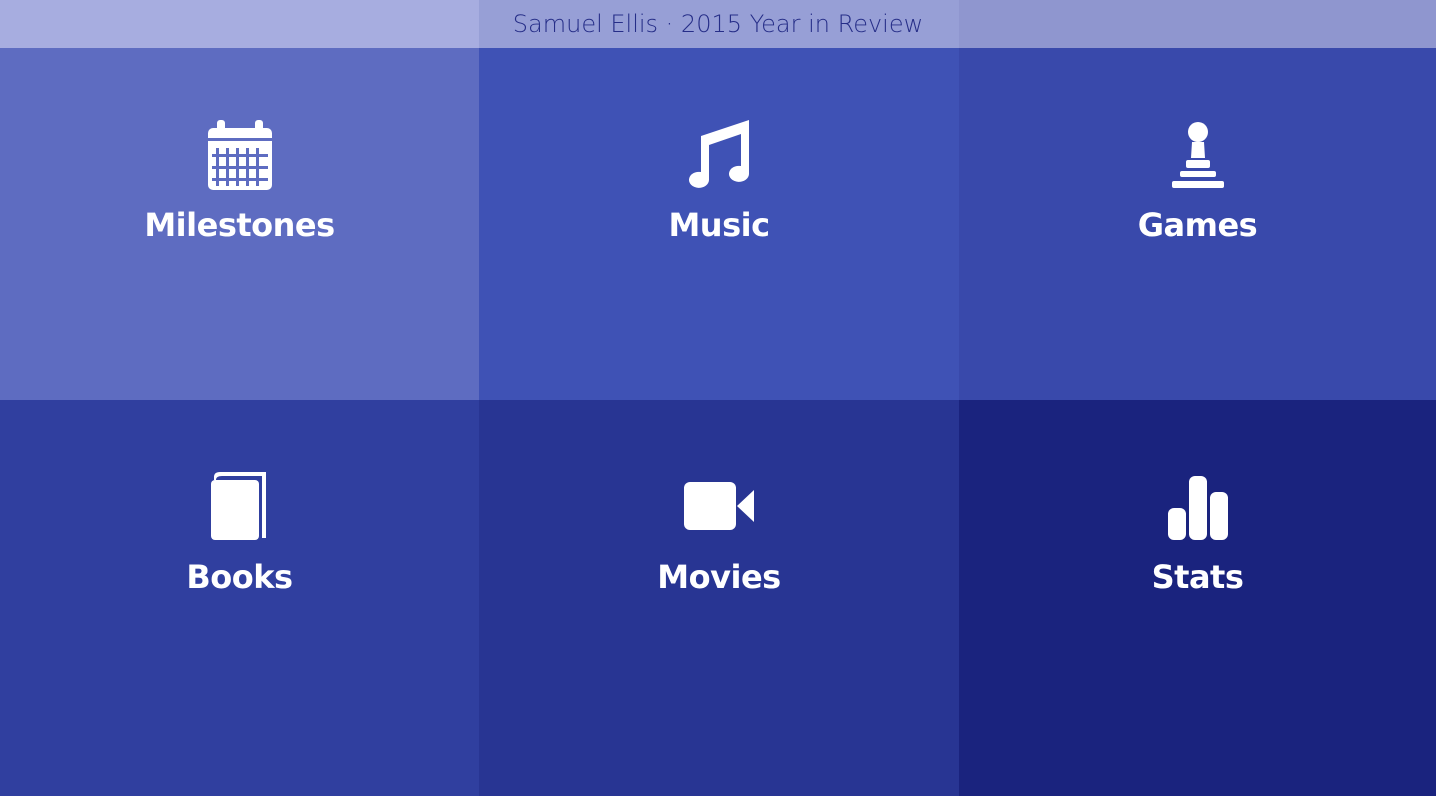 The height and width of the screenshot is (796, 1436). I want to click on tile-label: Music, so click(719, 225).